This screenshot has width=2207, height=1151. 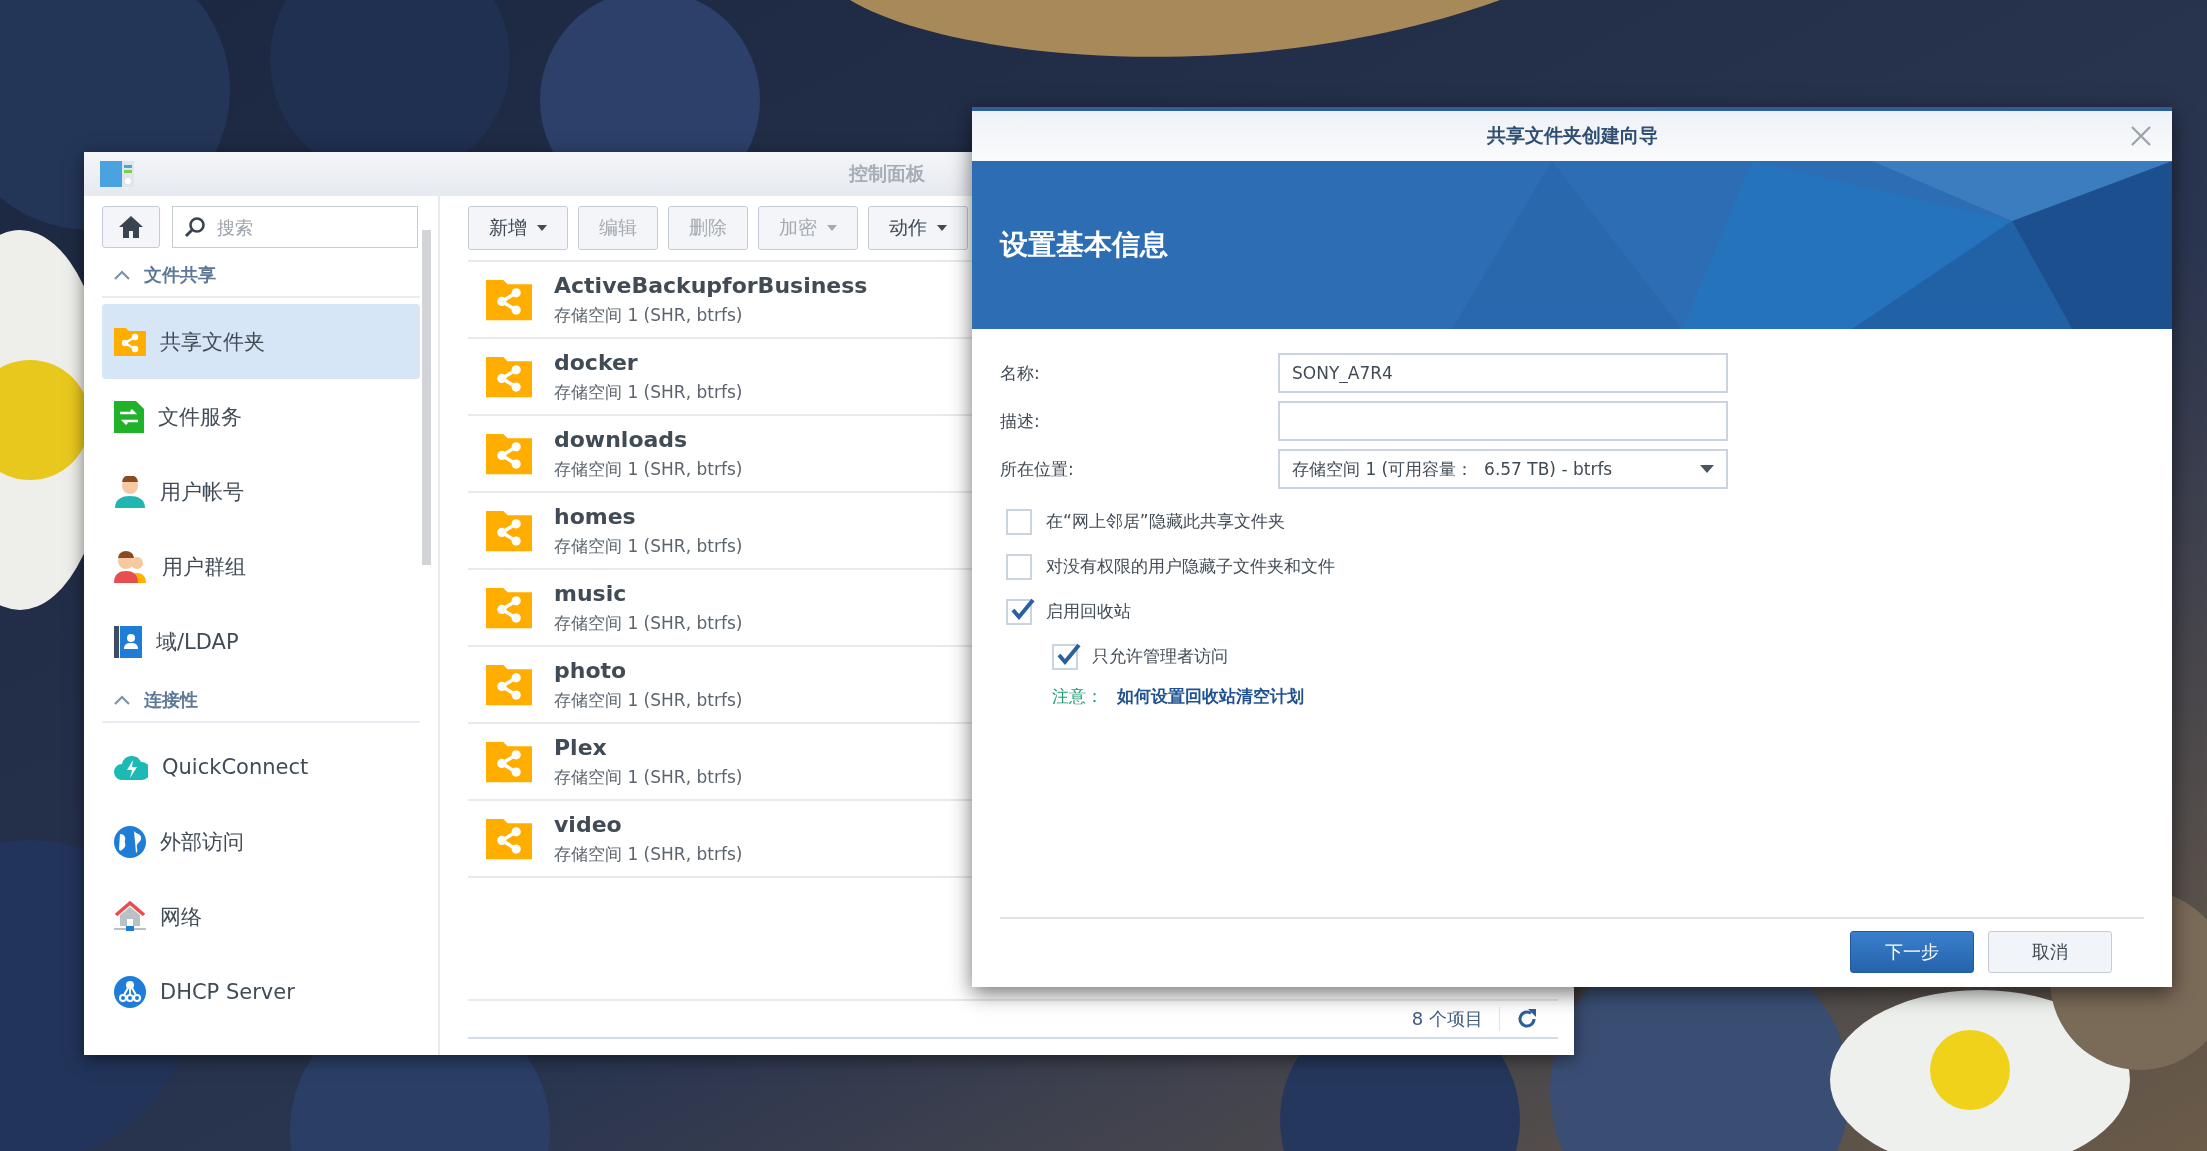 I want to click on field-label: 描述:, so click(x=1020, y=421).